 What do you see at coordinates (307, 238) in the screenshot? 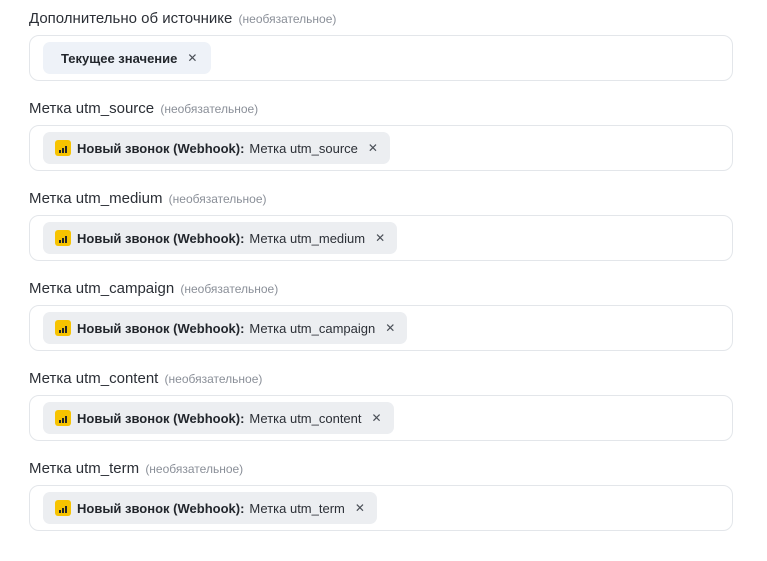
I see `chip-value: Метка utm_medium` at bounding box center [307, 238].